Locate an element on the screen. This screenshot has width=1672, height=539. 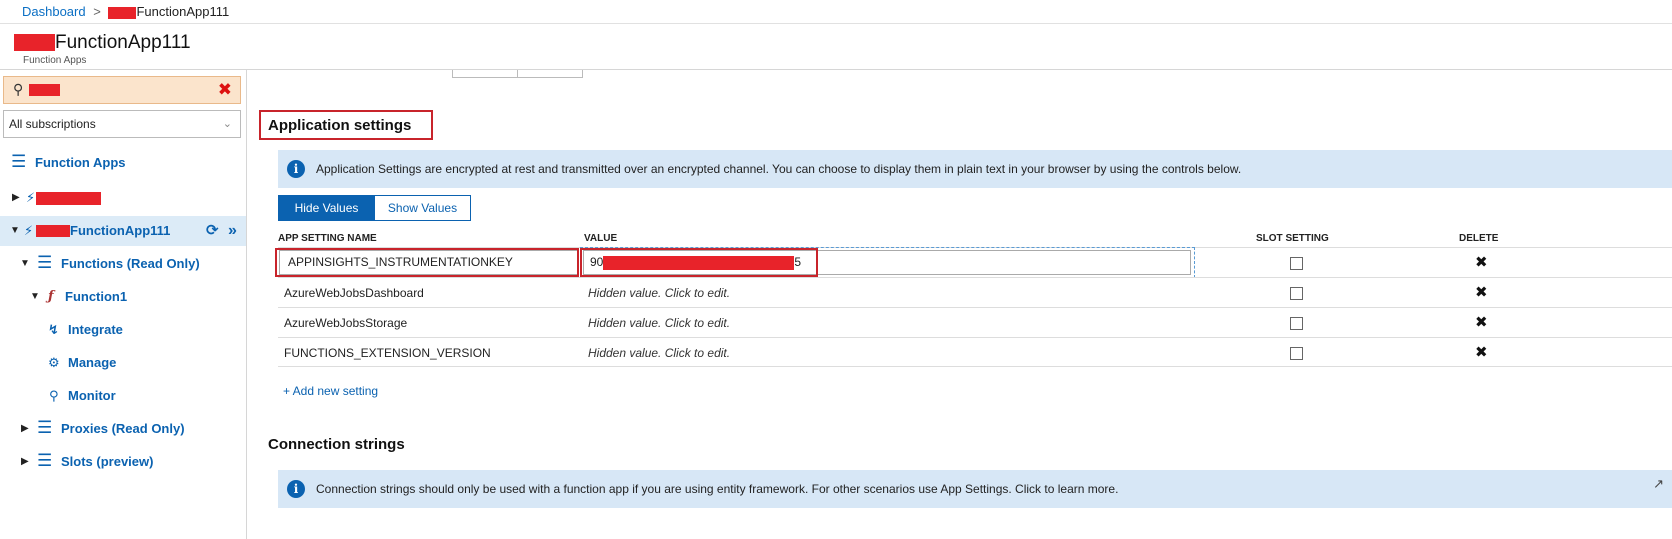
sidebar-item-slots: ▶ ☰ Slots (preview) is located at coordinates (123, 462).